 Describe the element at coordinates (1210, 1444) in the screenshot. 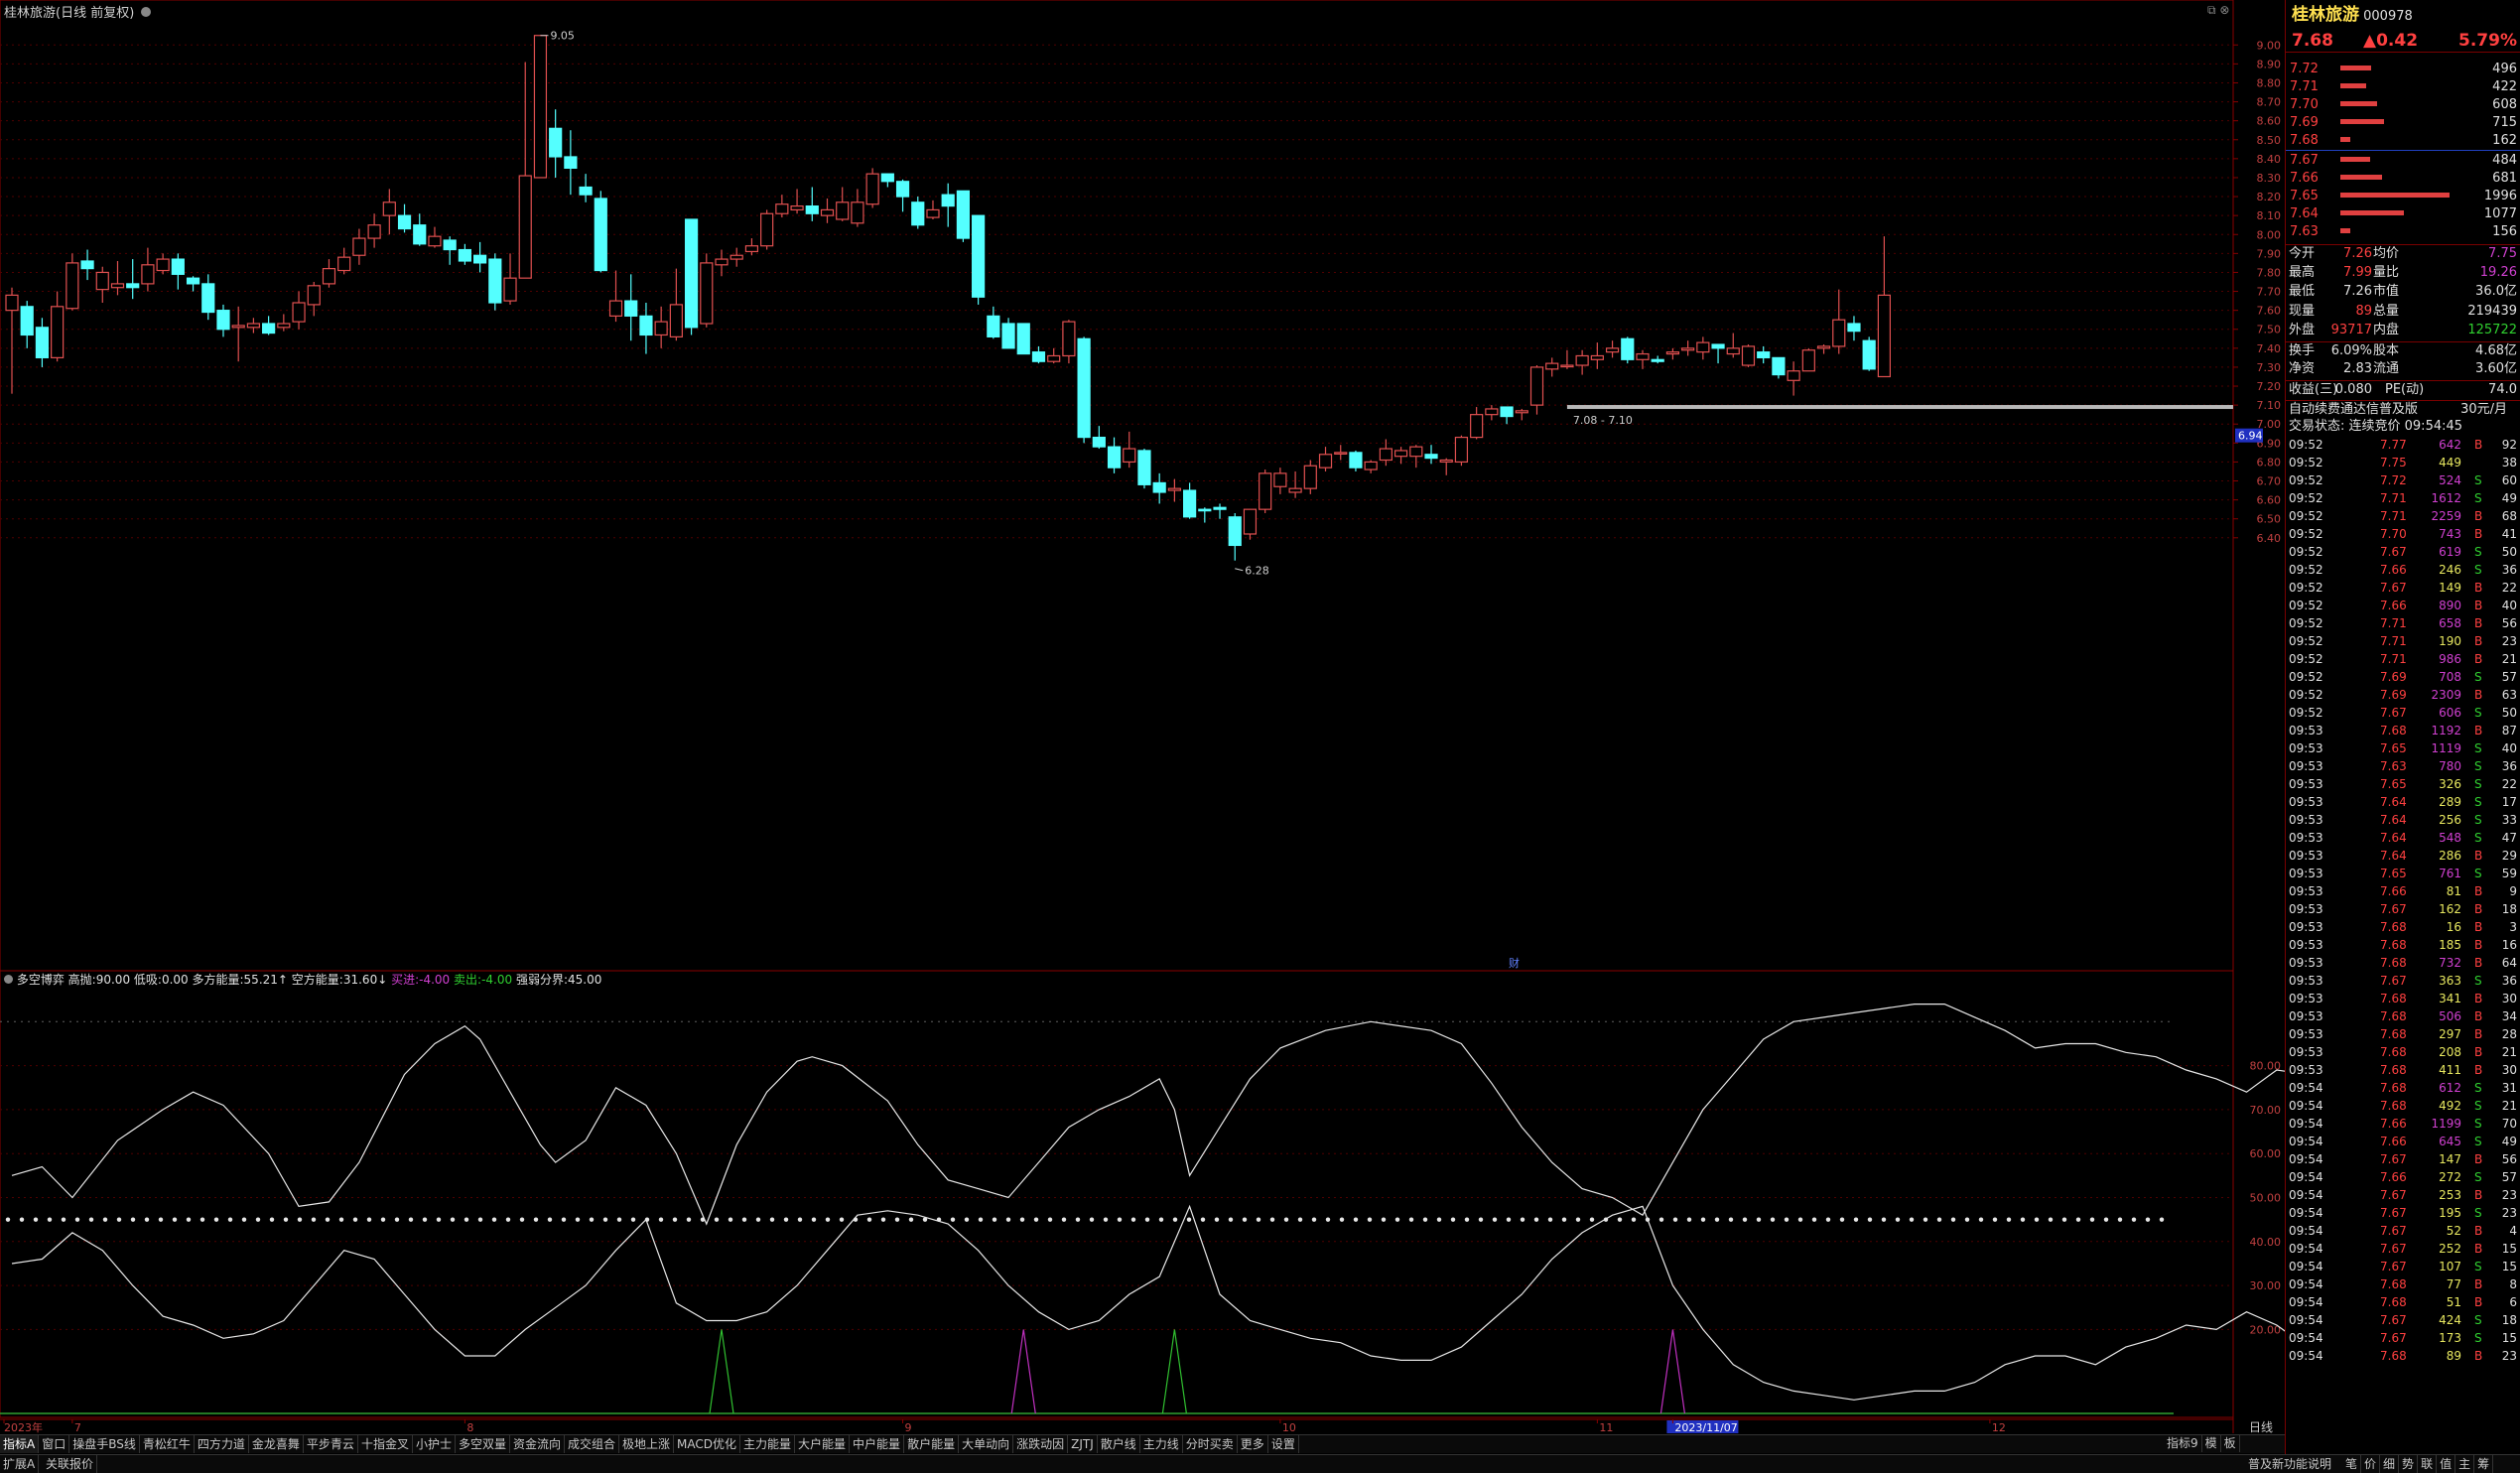

I see `tab-indicator: 分时买卖` at that location.